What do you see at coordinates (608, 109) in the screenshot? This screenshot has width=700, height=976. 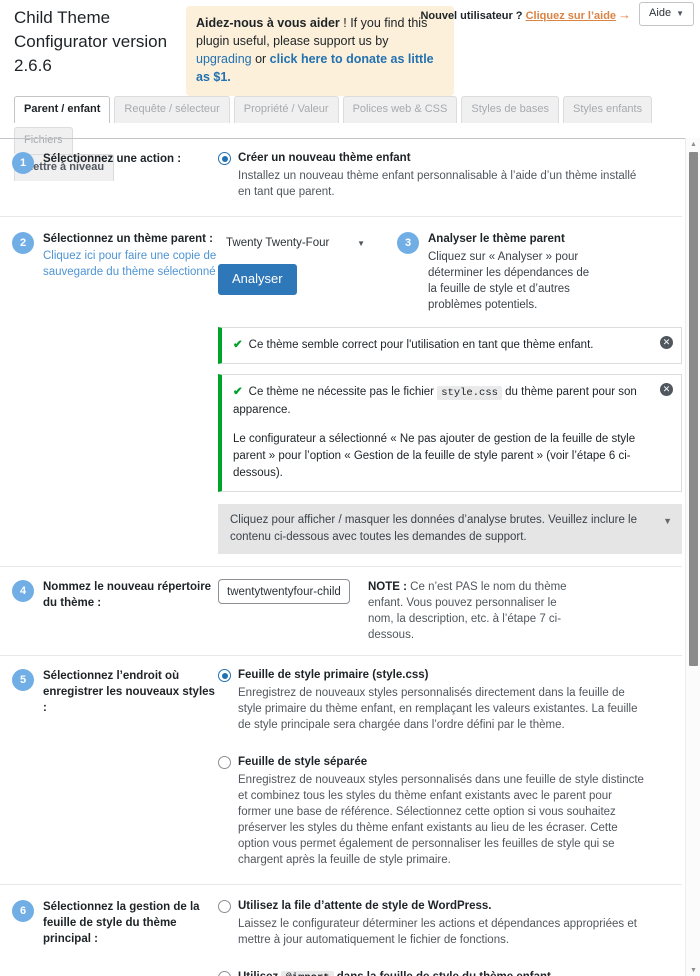 I see `tab-styles-enfants: Styles enfants` at bounding box center [608, 109].